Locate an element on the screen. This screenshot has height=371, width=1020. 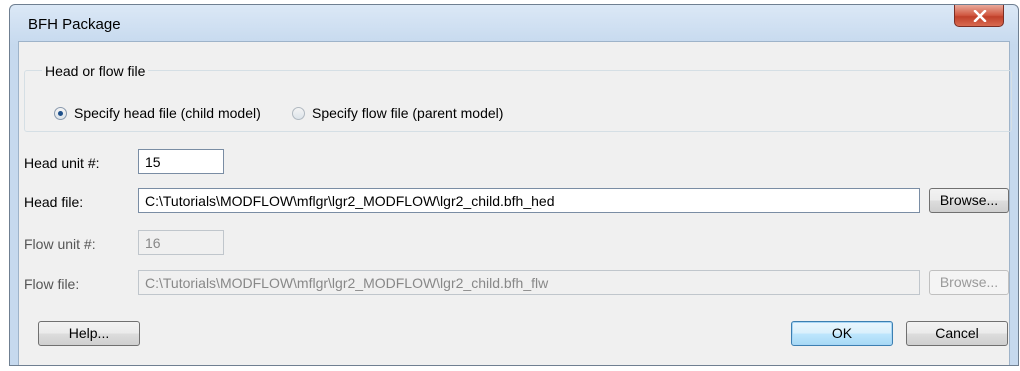
window-title: BFH Package is located at coordinates (74, 24).